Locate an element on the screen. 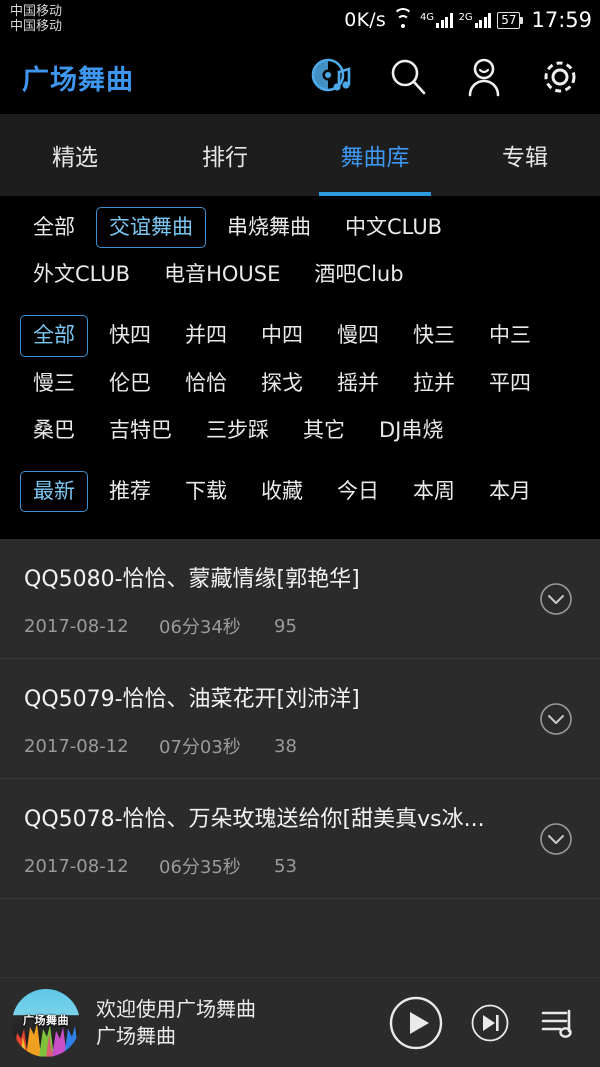 This screenshot has width=600, height=1067. filter-chip-style: 慢三 is located at coordinates (54, 383).